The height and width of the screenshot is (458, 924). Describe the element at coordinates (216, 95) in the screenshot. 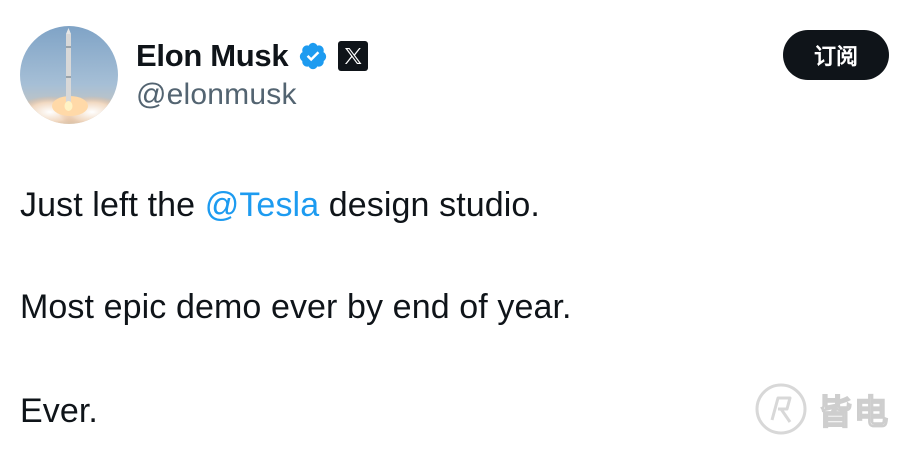

I see `author-handle: @elonmusk` at that location.